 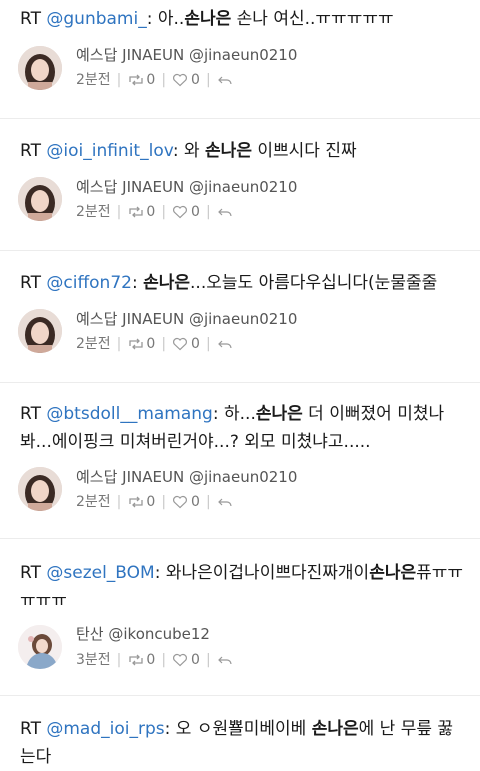 I want to click on tweet-text: RT @mad_ioi_rps: 오 ㅇ원뾸미베이베 손나은에 난 무릎 꿇는다, so click(x=244, y=743).